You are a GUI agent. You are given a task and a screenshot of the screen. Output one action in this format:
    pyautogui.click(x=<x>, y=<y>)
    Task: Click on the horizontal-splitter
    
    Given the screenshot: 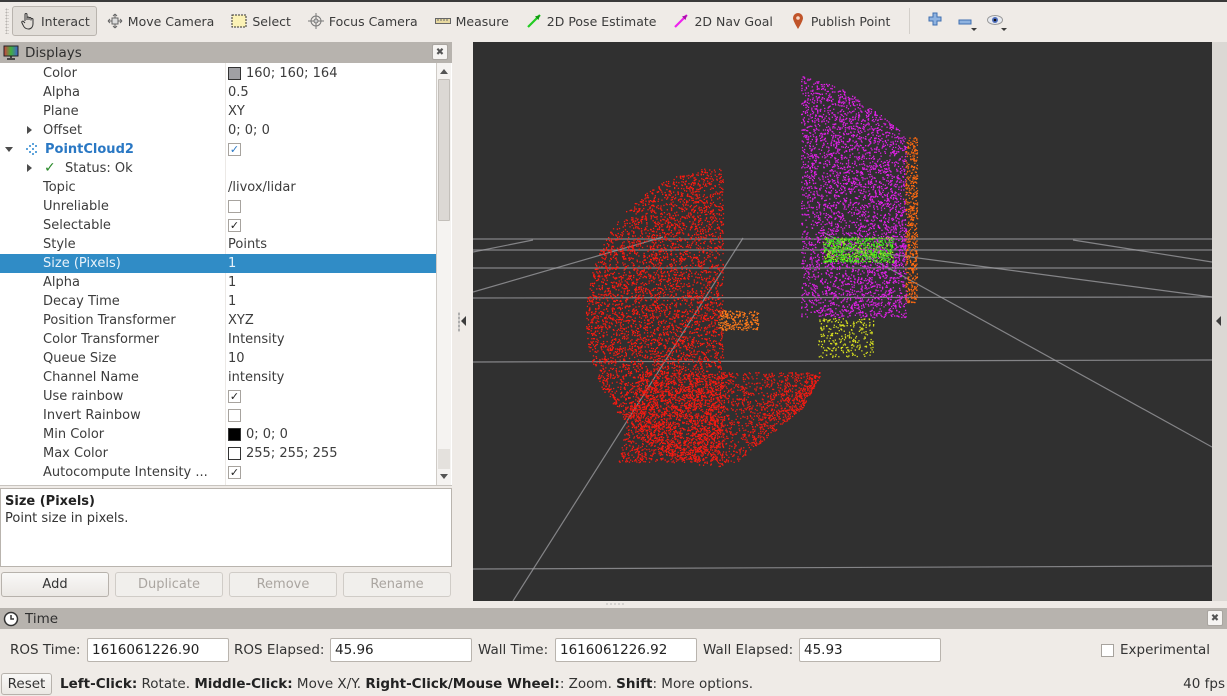 What is the action you would take?
    pyautogui.click(x=613, y=604)
    